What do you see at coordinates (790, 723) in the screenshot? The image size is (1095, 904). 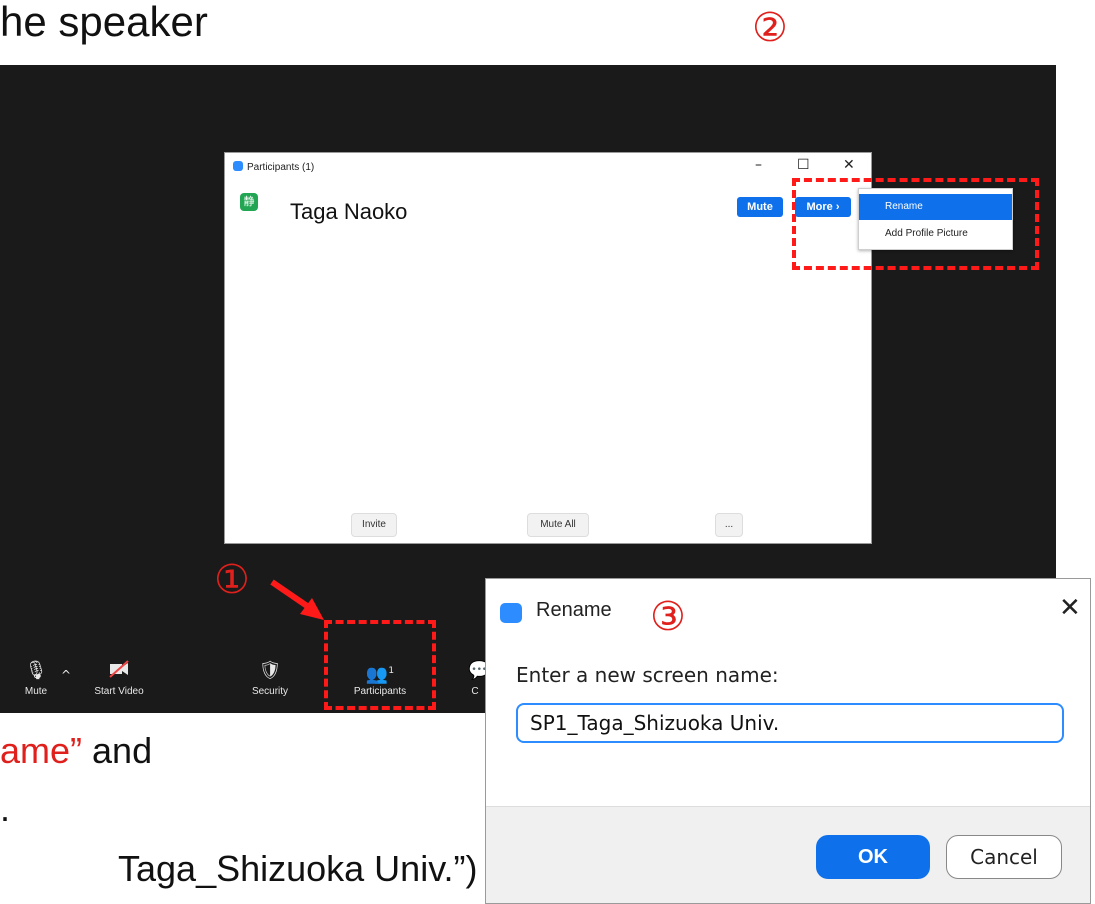 I see `screen-name-input: SP1_Taga_Shizuoka Univ.` at bounding box center [790, 723].